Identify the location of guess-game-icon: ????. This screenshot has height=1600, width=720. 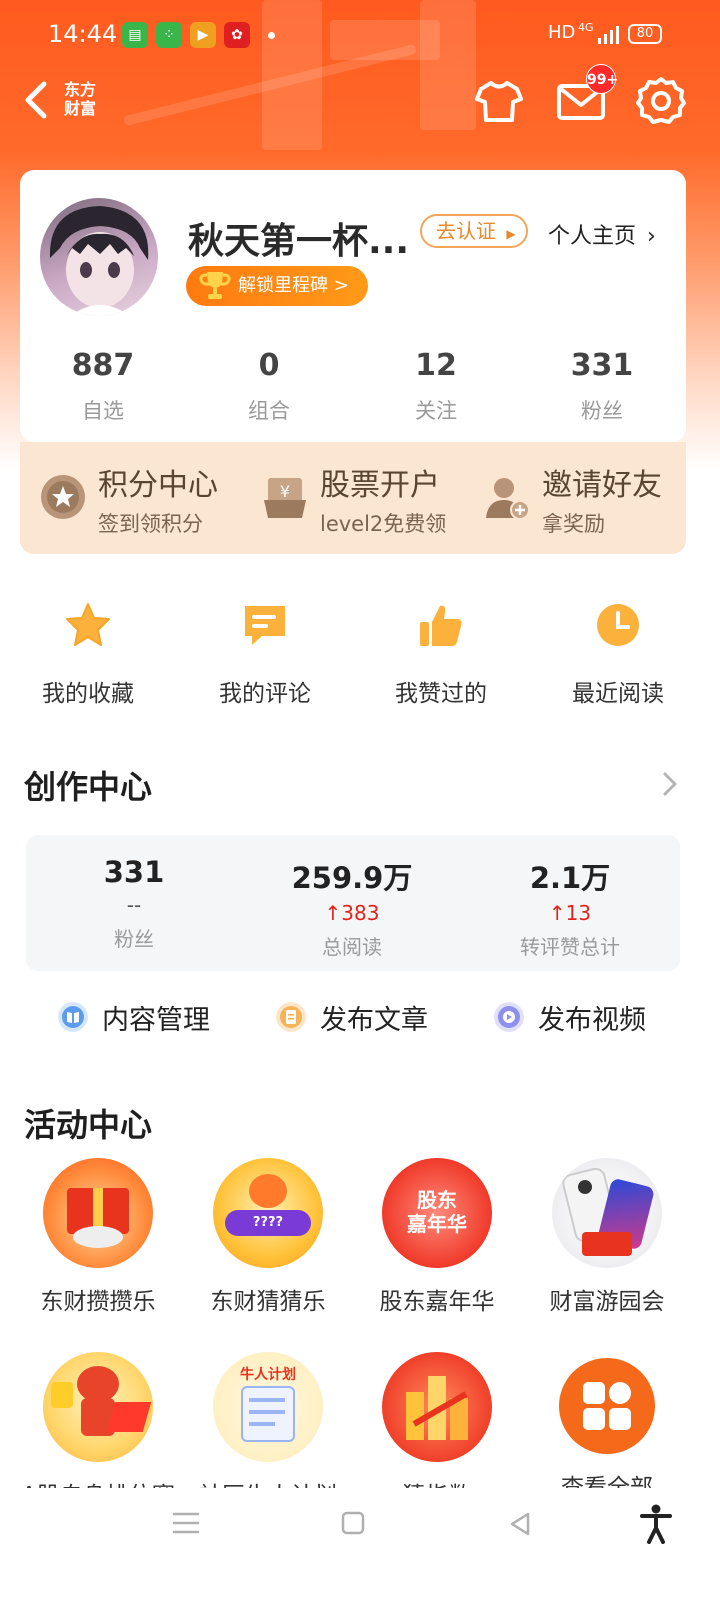
(268, 1213).